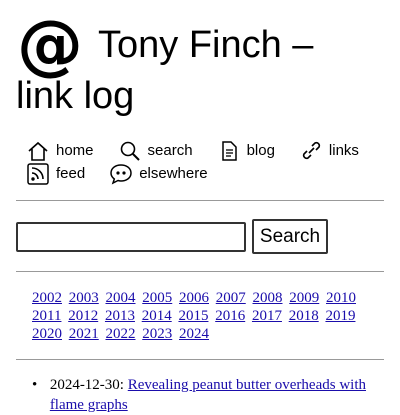 The height and width of the screenshot is (415, 400). I want to click on year-link: 2003, so click(84, 298).